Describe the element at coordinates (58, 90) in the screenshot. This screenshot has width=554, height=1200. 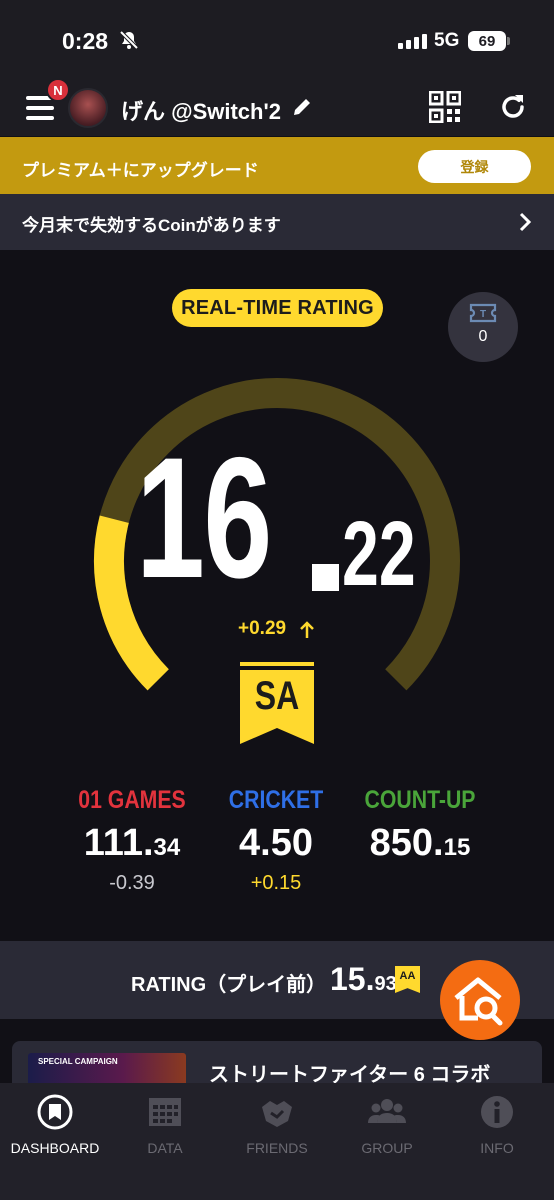
I see `notification-badge: N` at that location.